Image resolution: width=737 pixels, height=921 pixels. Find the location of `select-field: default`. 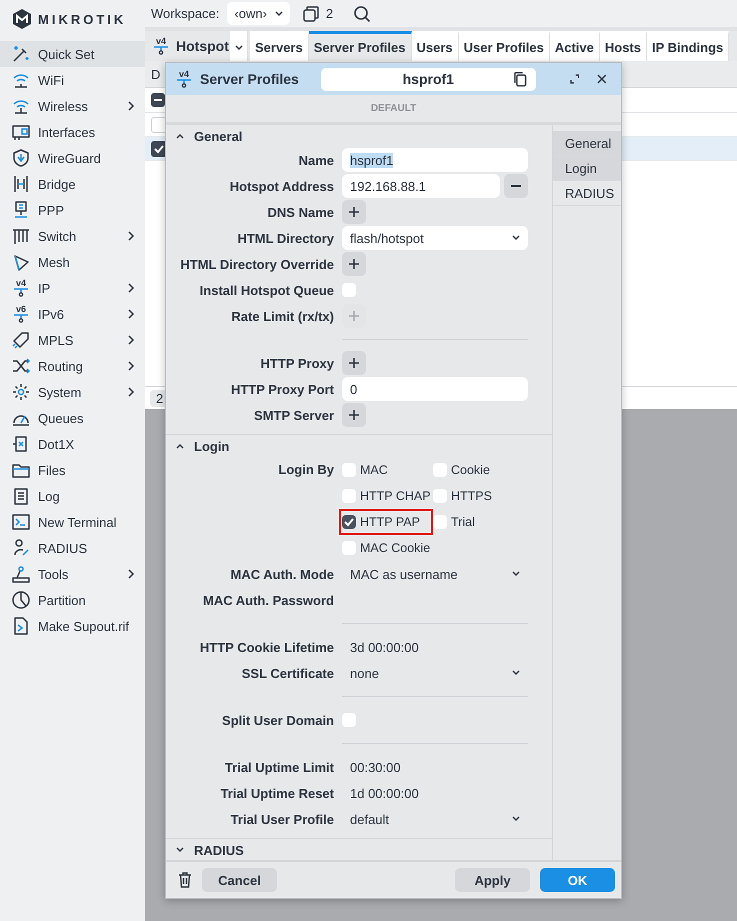

select-field: default is located at coordinates (435, 819).